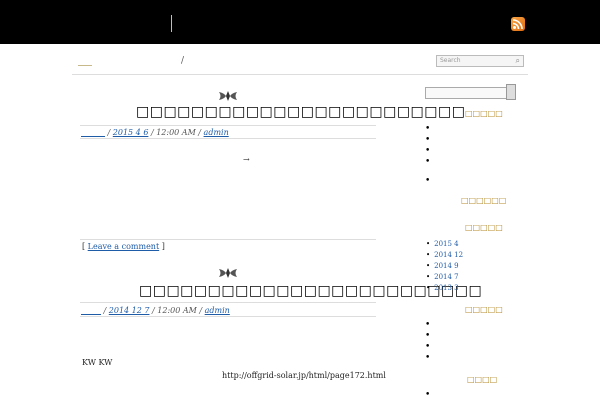  What do you see at coordinates (131, 132) in the screenshot?
I see `post-date-link: 2015 4 6` at bounding box center [131, 132].